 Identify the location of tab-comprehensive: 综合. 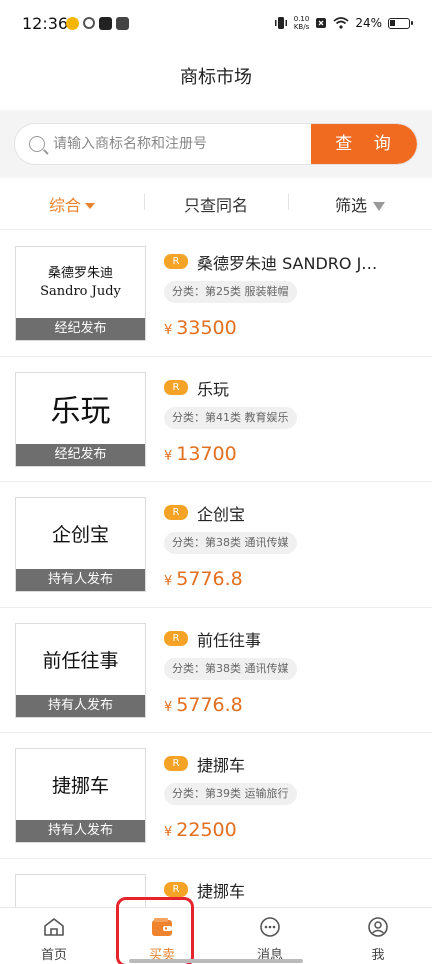
(72, 204).